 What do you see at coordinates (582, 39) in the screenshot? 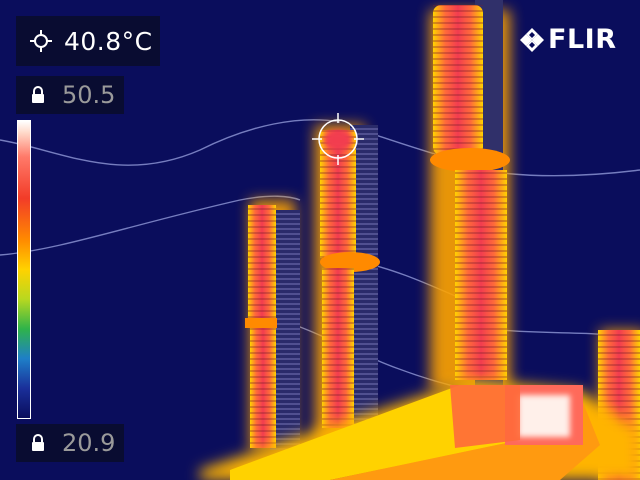
I see `flir-logo-text: FLIR` at bounding box center [582, 39].